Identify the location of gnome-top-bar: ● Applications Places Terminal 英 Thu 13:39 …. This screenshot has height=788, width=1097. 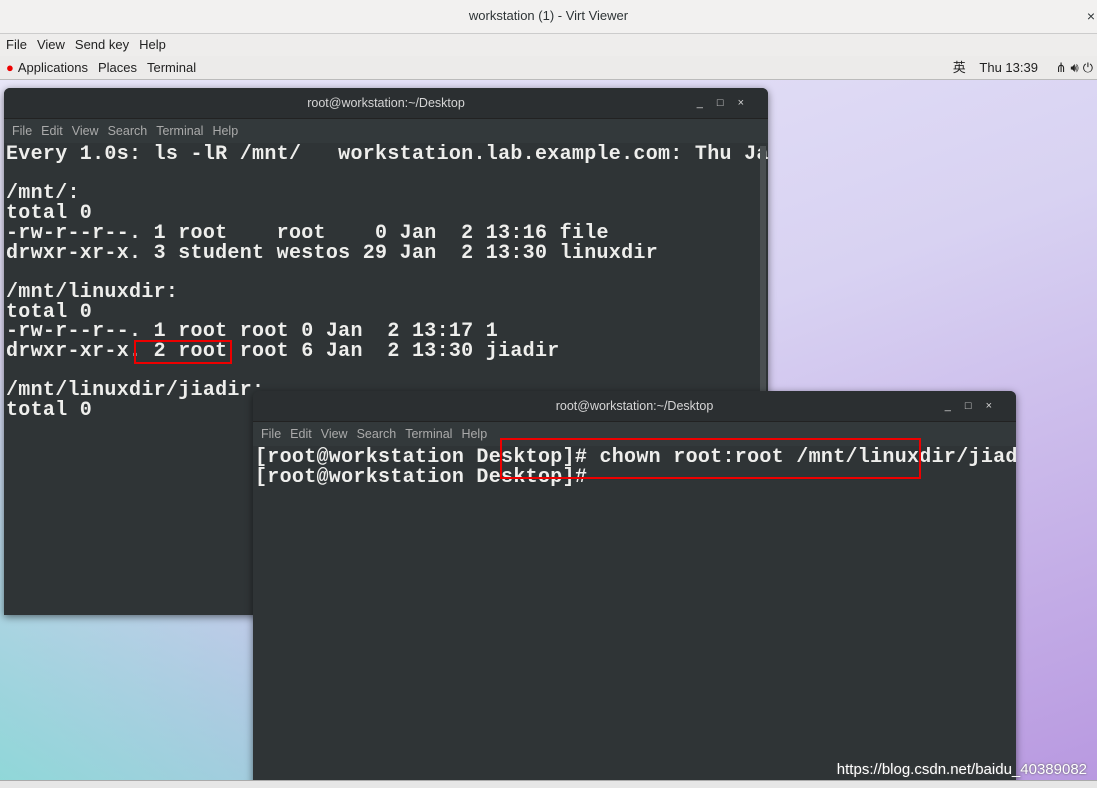
(548, 68).